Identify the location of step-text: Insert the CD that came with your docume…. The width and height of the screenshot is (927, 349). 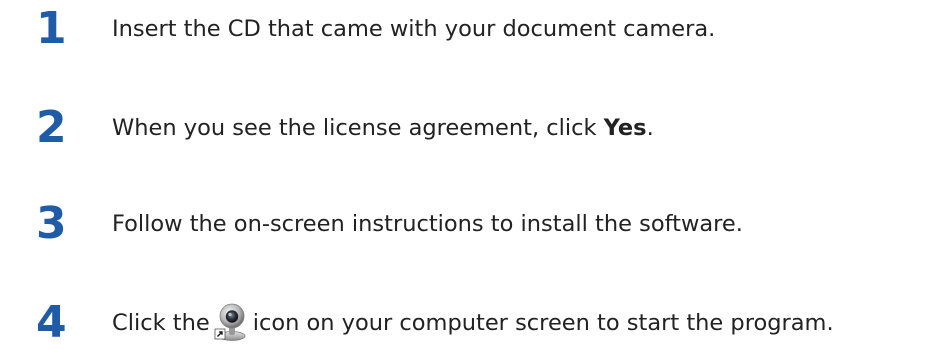
(414, 29).